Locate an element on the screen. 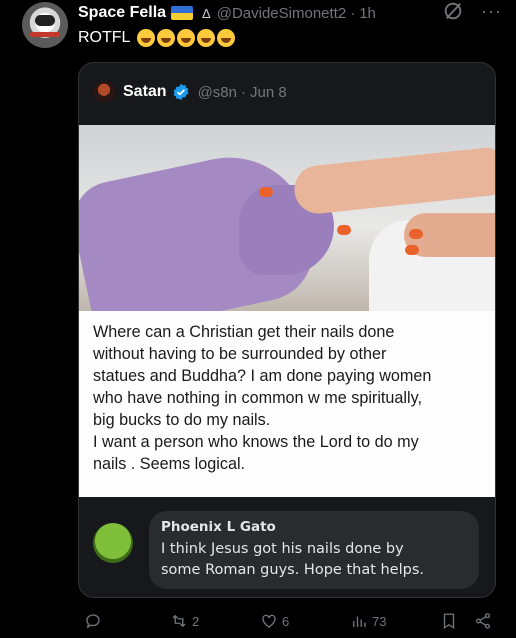  views-count: 73 is located at coordinates (379, 621).